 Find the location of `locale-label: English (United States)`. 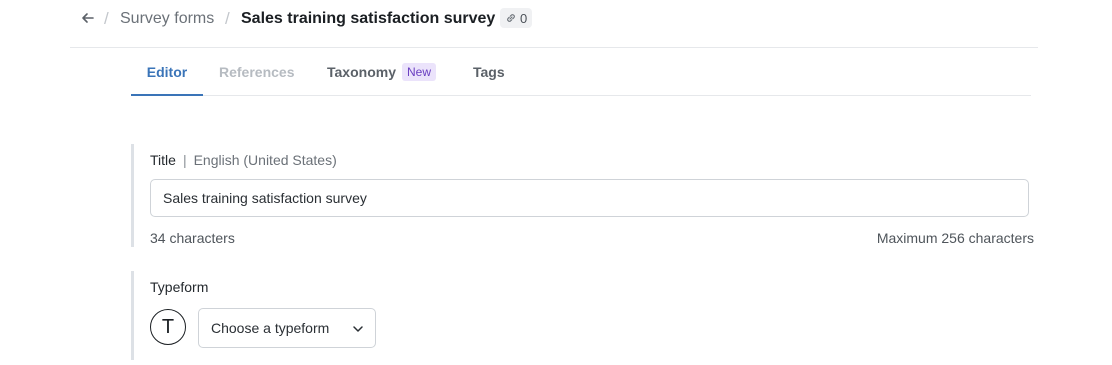

locale-label: English (United States) is located at coordinates (265, 160).